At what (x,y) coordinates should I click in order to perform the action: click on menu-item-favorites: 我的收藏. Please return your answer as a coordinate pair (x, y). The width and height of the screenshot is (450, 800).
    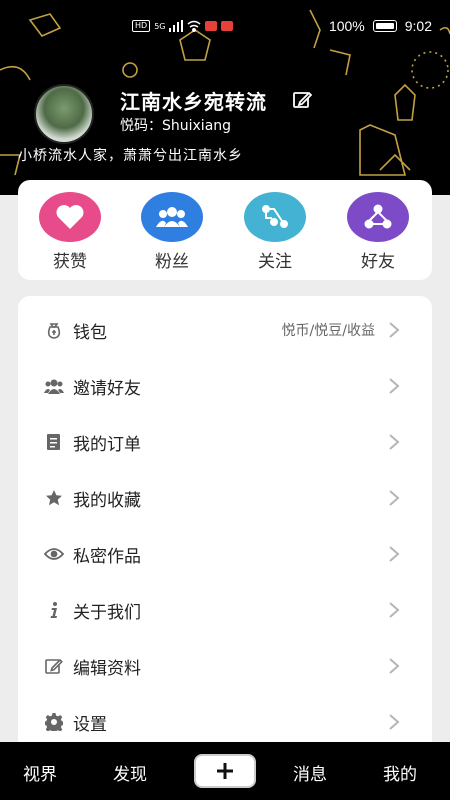
    Looking at the image, I should click on (225, 498).